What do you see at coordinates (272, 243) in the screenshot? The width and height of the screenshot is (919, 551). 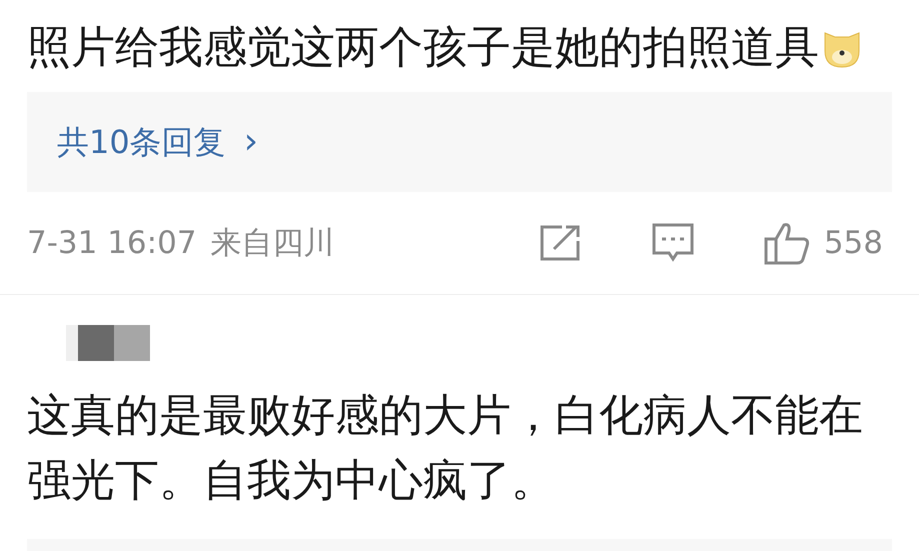 I see `comment-location: 来自四川` at bounding box center [272, 243].